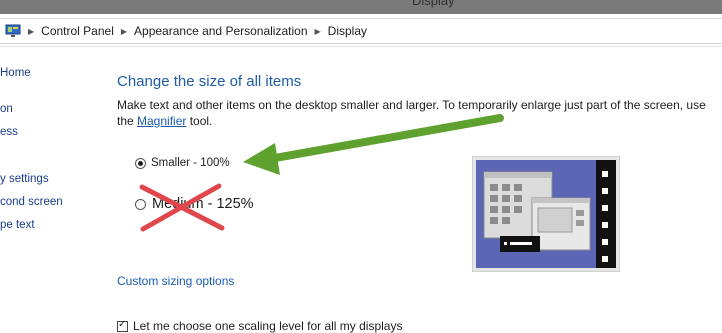 Image resolution: width=722 pixels, height=333 pixels. What do you see at coordinates (209, 81) in the screenshot?
I see `page-title: Change the size of all items` at bounding box center [209, 81].